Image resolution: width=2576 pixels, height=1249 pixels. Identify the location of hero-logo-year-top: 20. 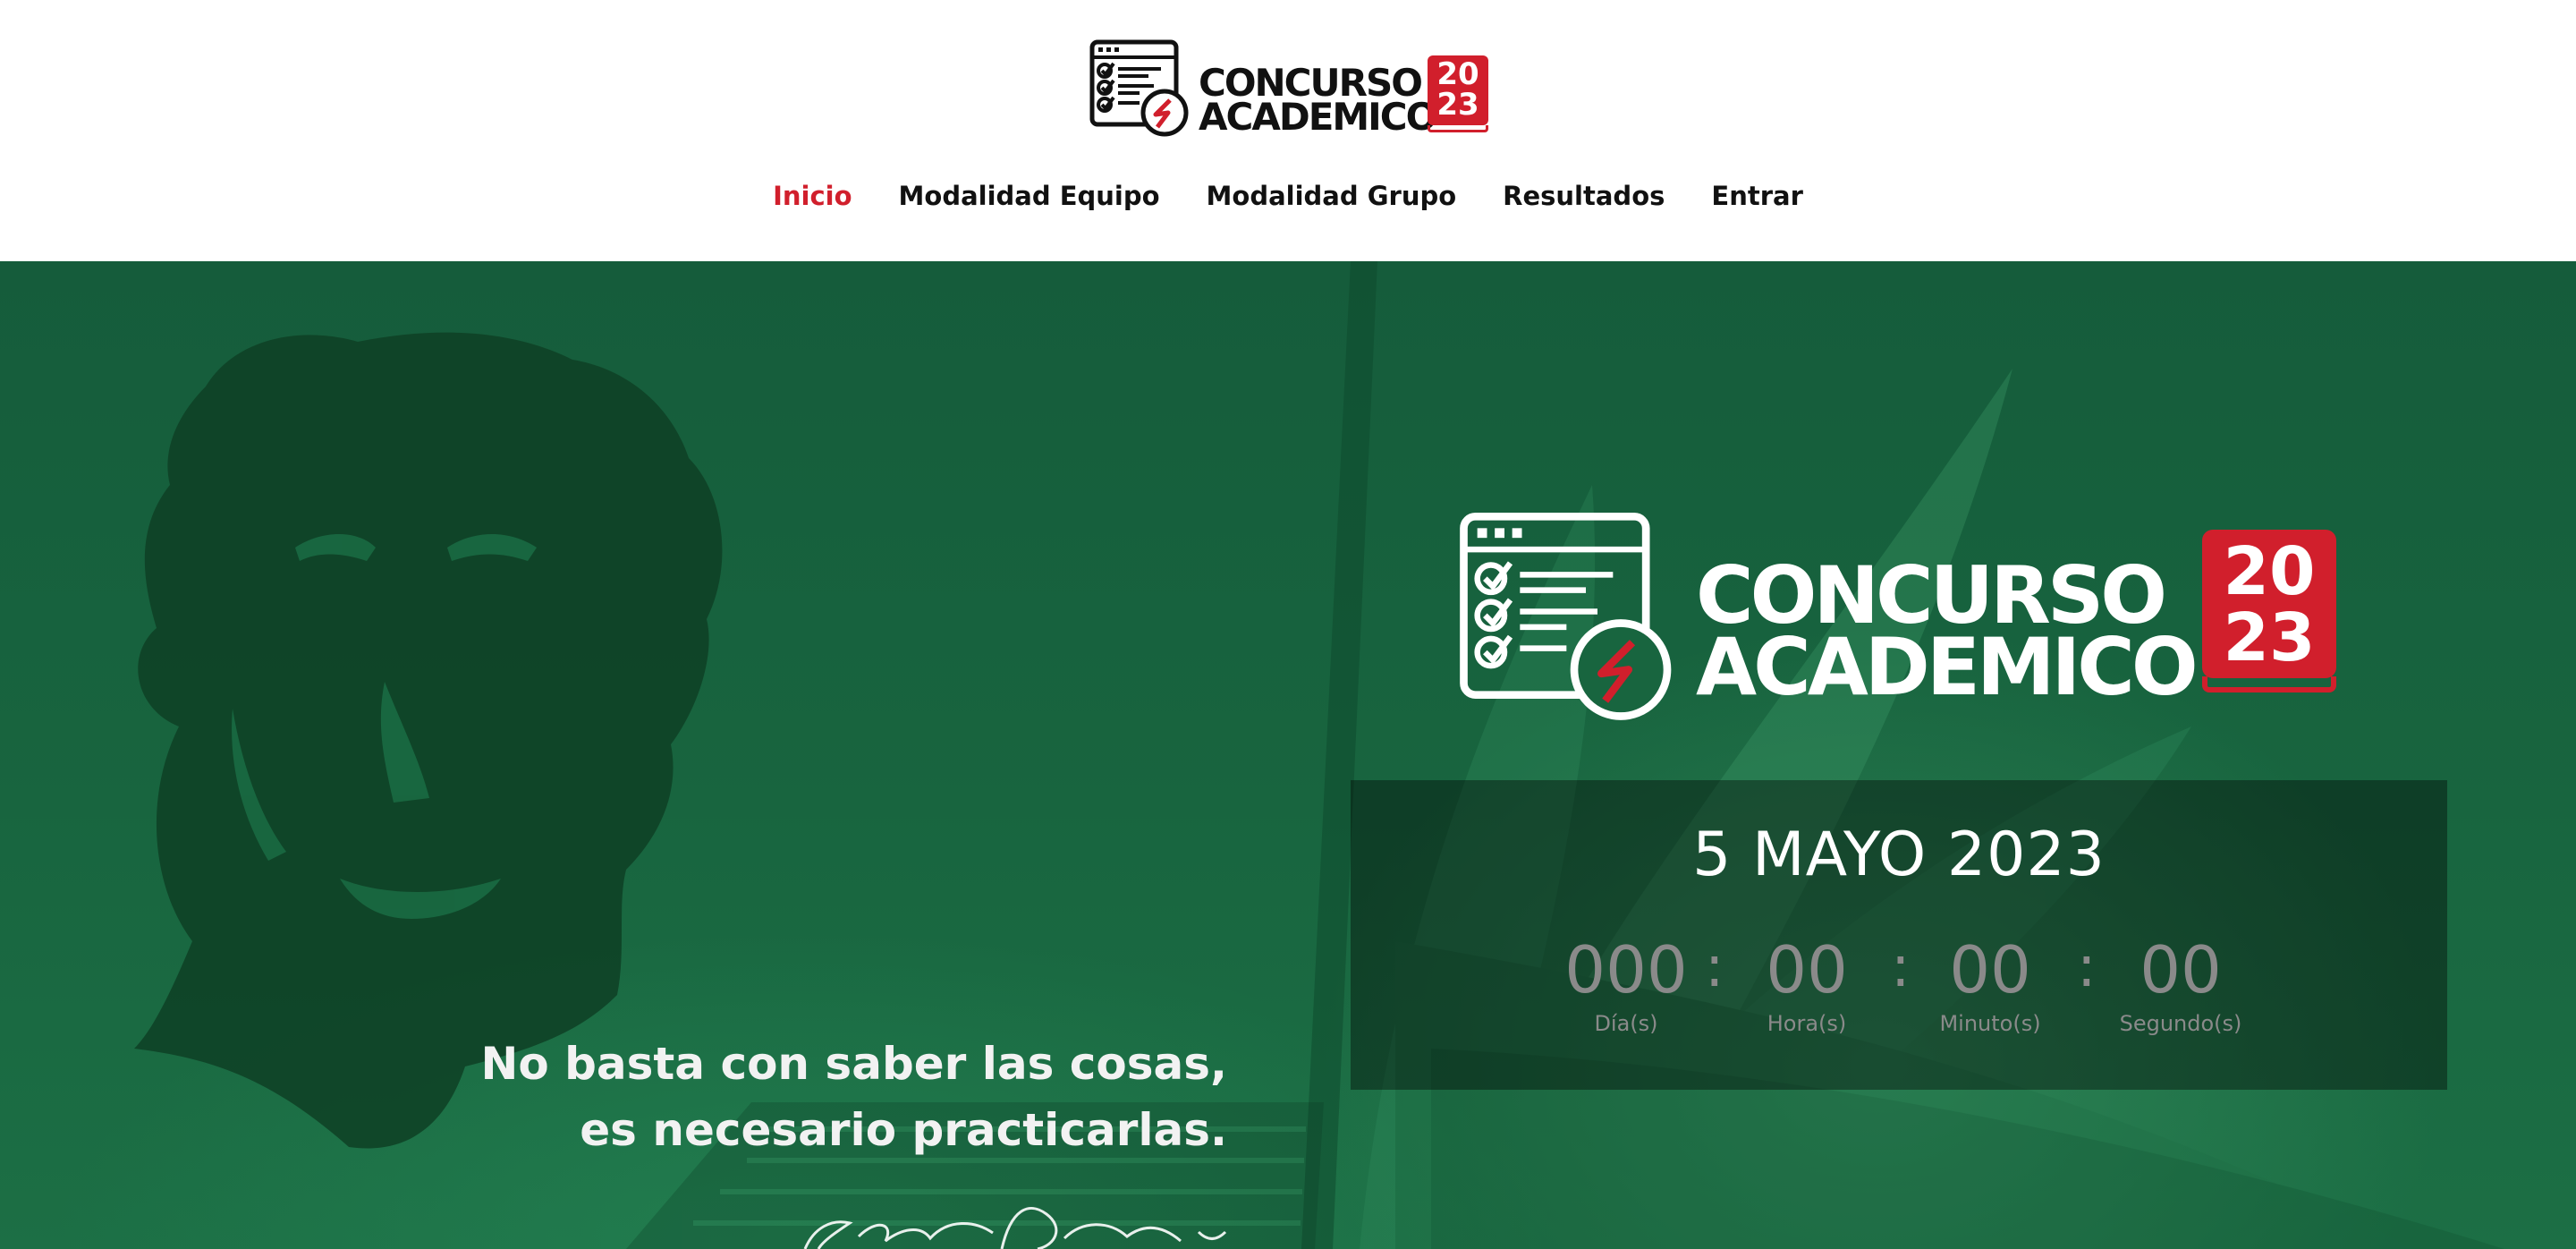
(2269, 572).